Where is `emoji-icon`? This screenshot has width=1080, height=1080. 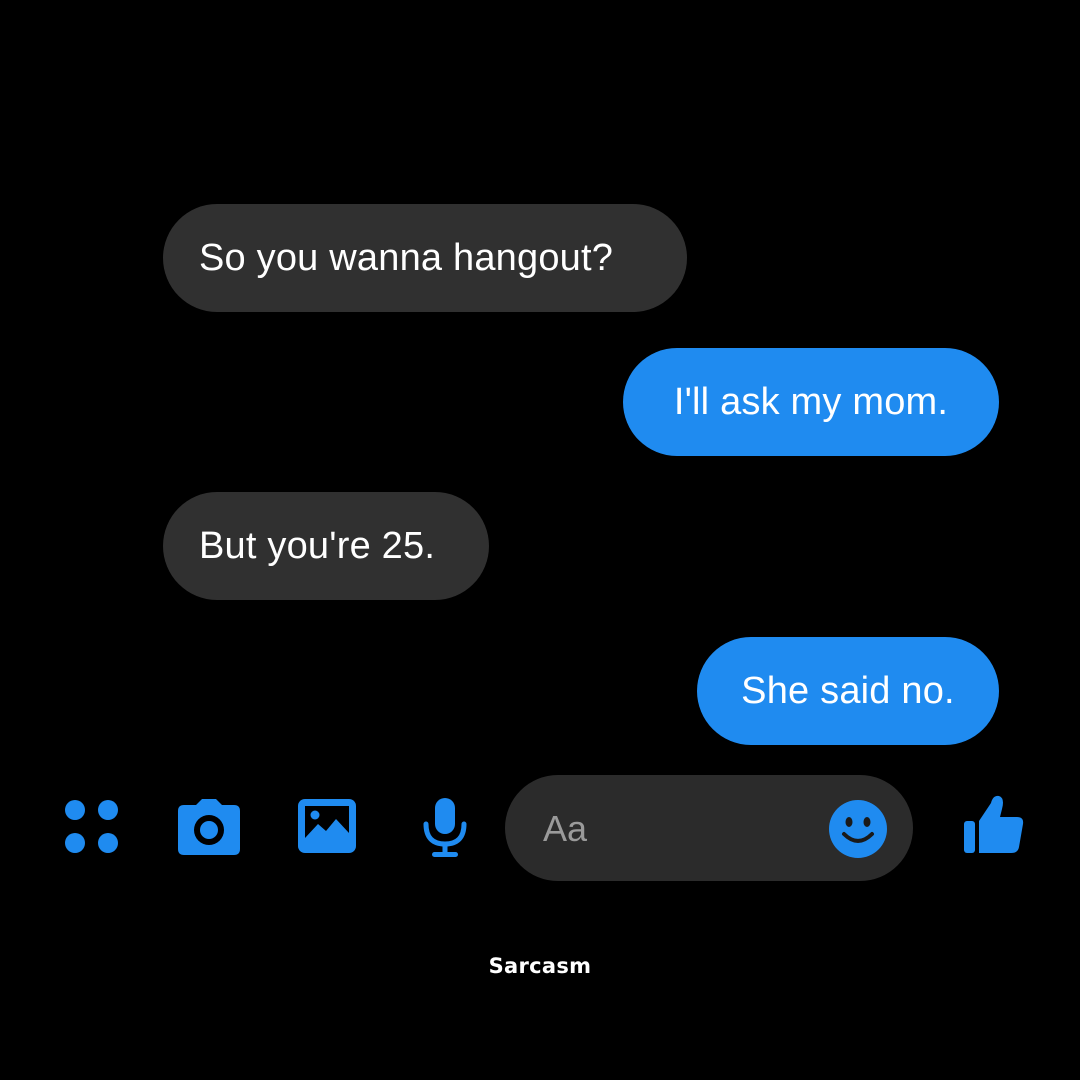 emoji-icon is located at coordinates (858, 829).